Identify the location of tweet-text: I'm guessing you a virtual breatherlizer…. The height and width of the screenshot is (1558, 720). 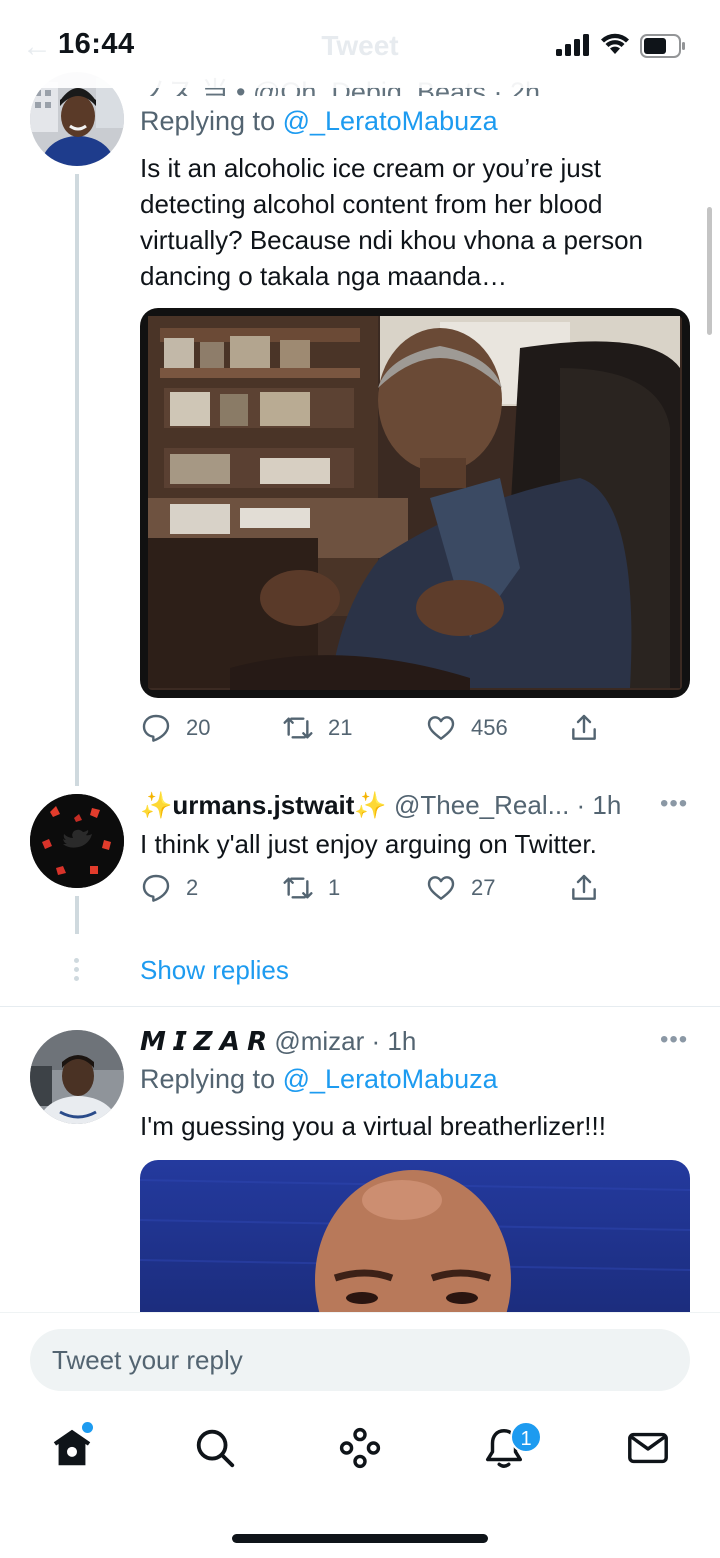
(373, 1126).